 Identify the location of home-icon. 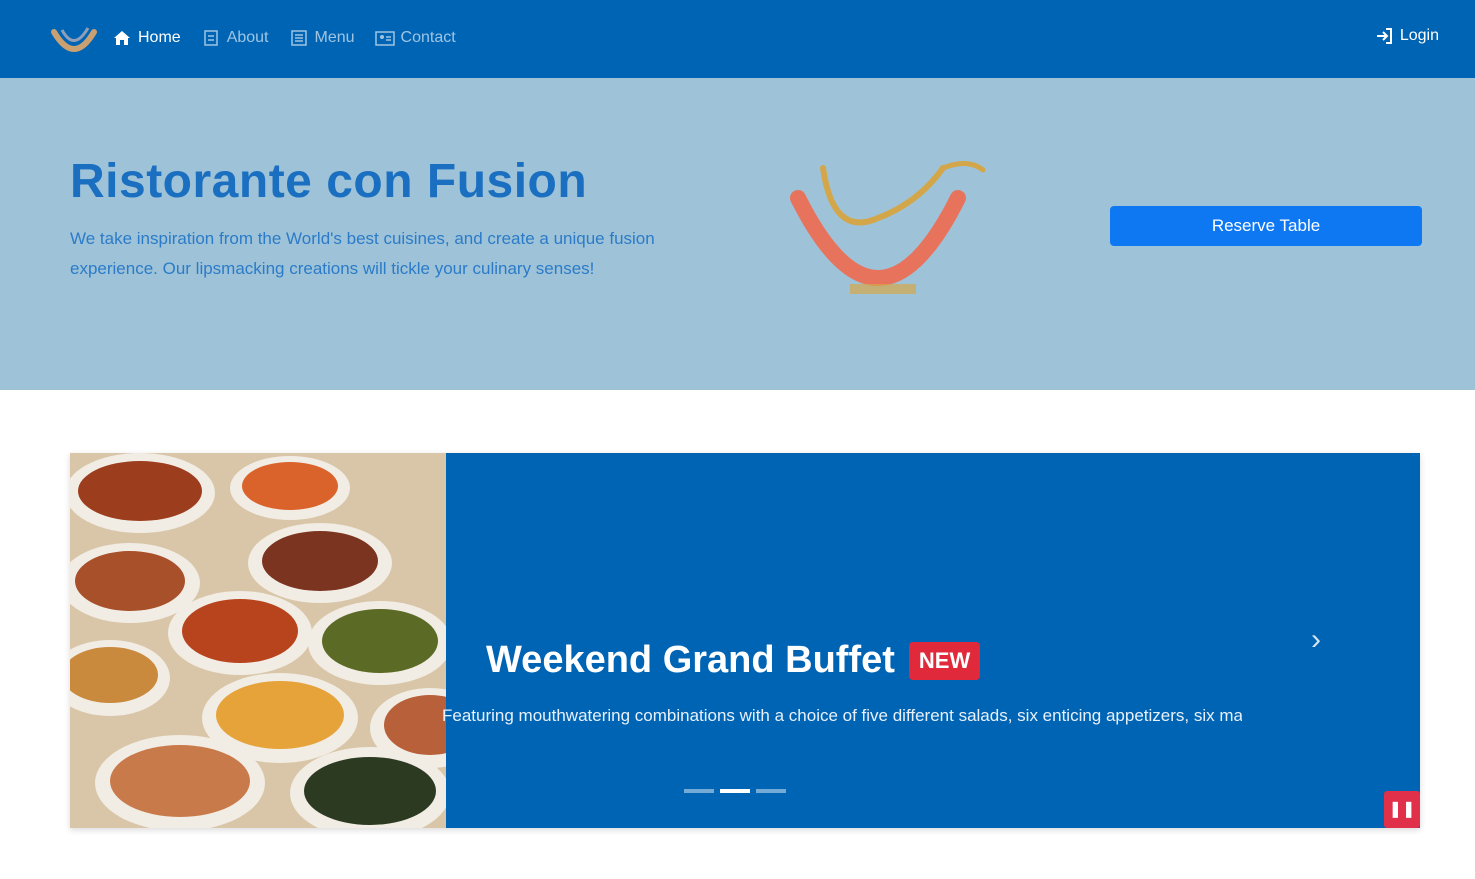
(122, 38).